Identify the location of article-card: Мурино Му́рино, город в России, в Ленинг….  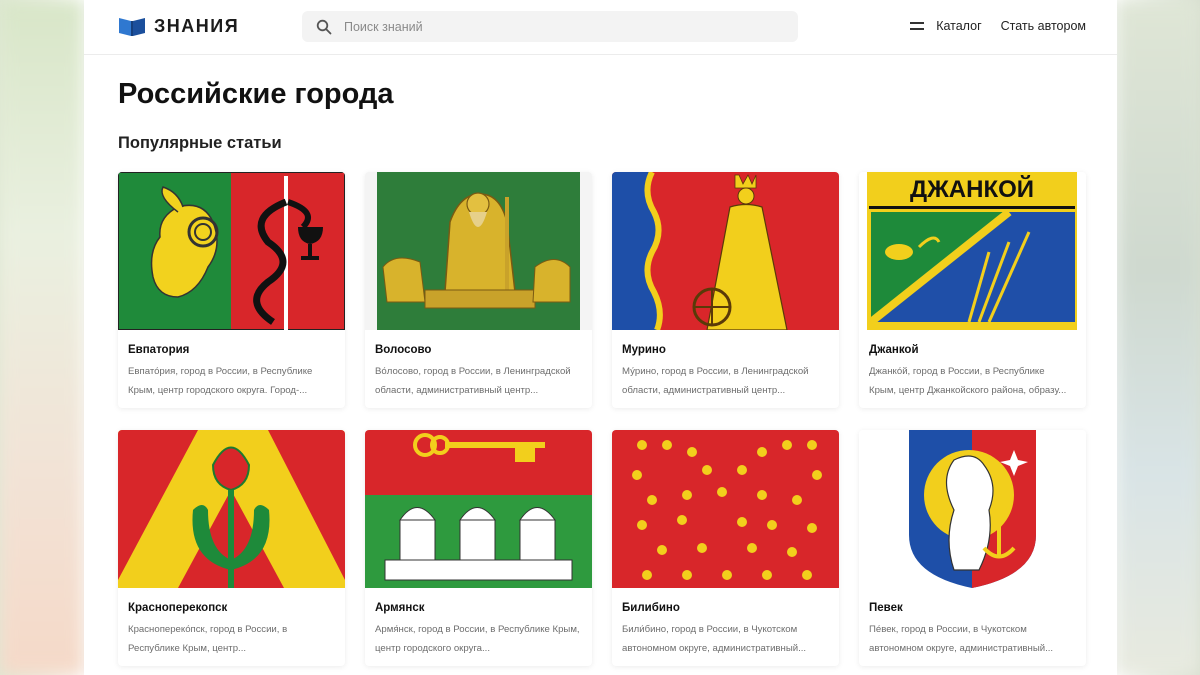
(725, 290).